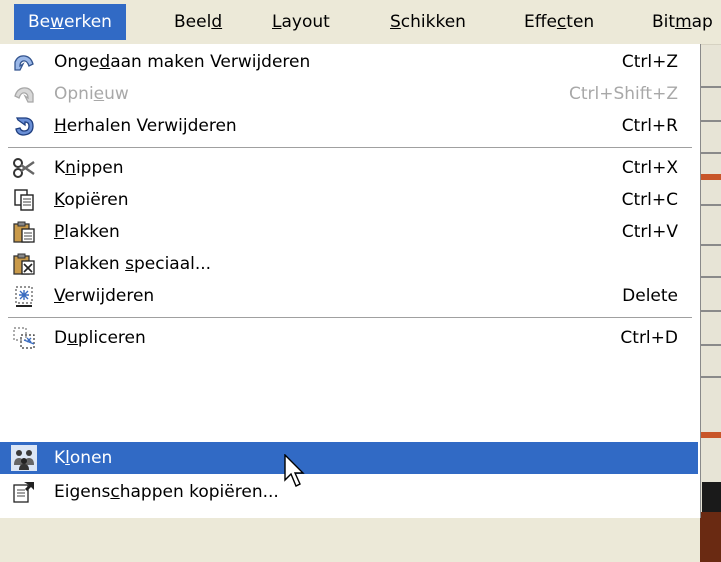 The image size is (721, 562). What do you see at coordinates (109, 296) in the screenshot?
I see `menu-item-label: erwijderen` at bounding box center [109, 296].